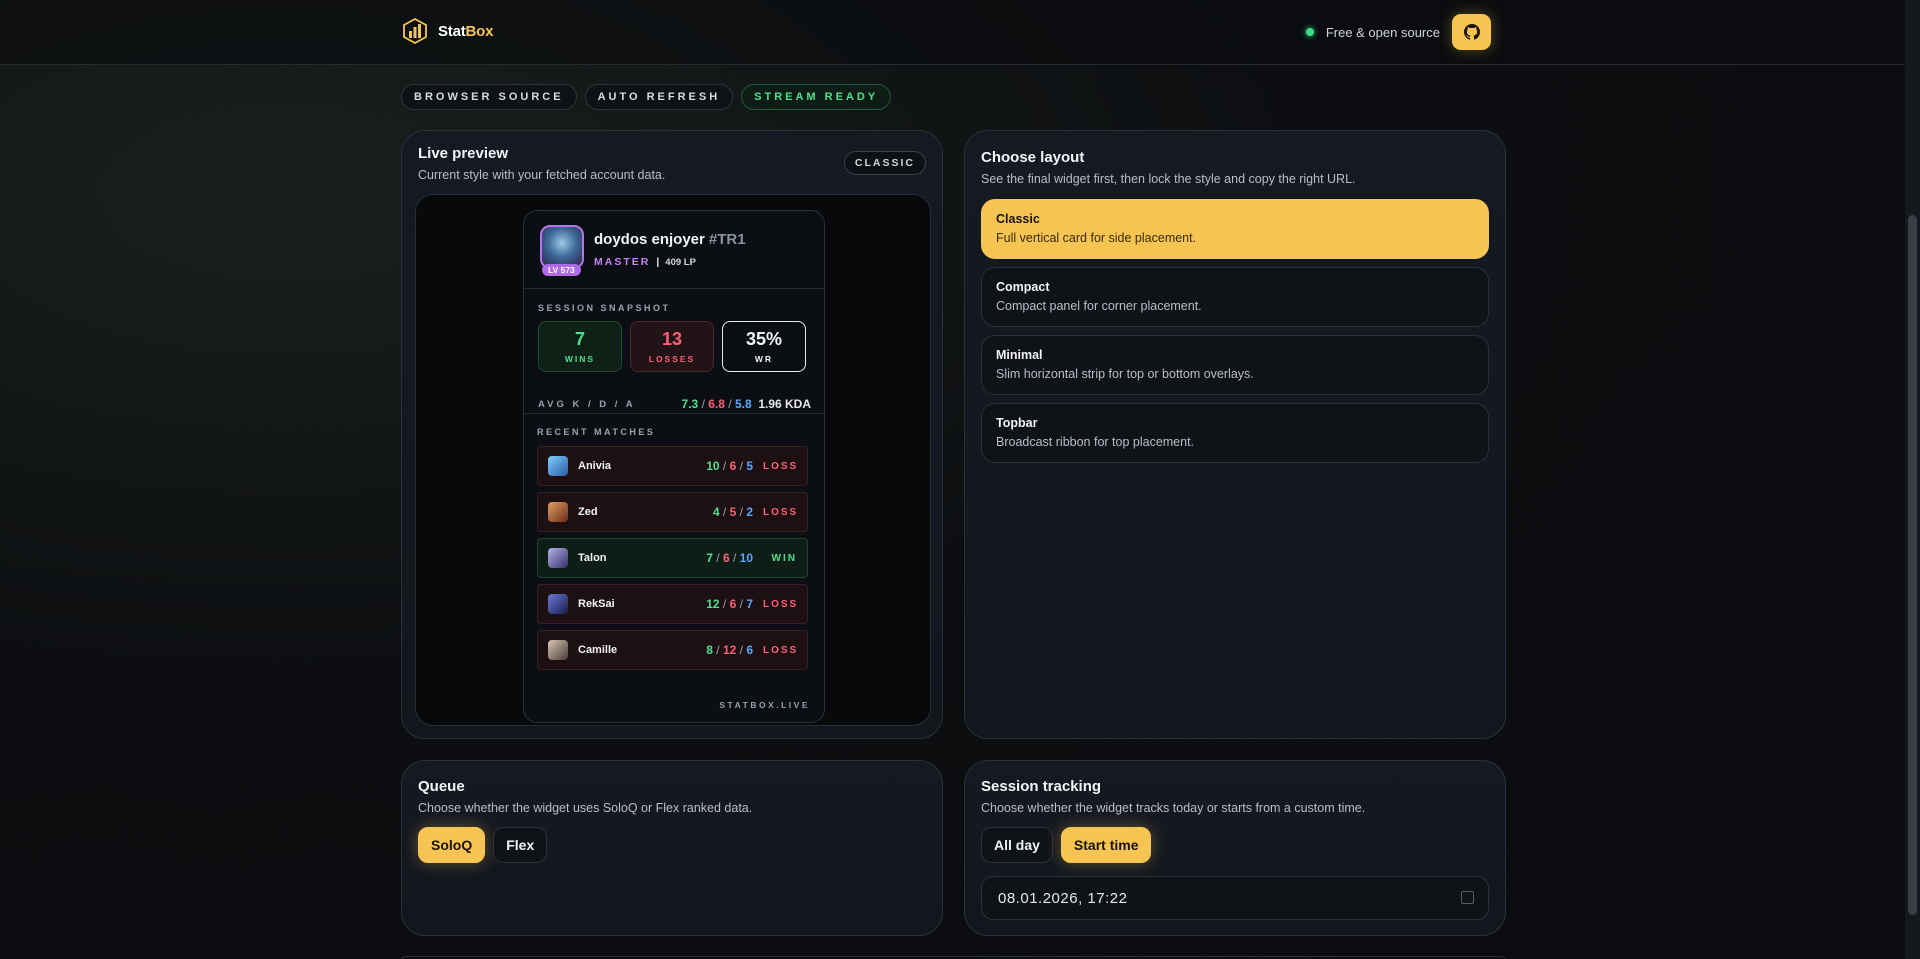  What do you see at coordinates (1063, 898) in the screenshot?
I see `datetime-value: 08.01.2026, 17:22` at bounding box center [1063, 898].